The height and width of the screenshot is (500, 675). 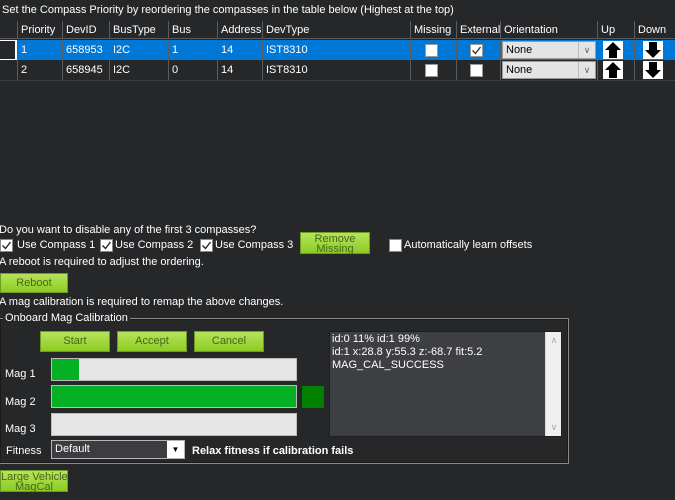 What do you see at coordinates (75, 341) in the screenshot?
I see `start-button: Start` at bounding box center [75, 341].